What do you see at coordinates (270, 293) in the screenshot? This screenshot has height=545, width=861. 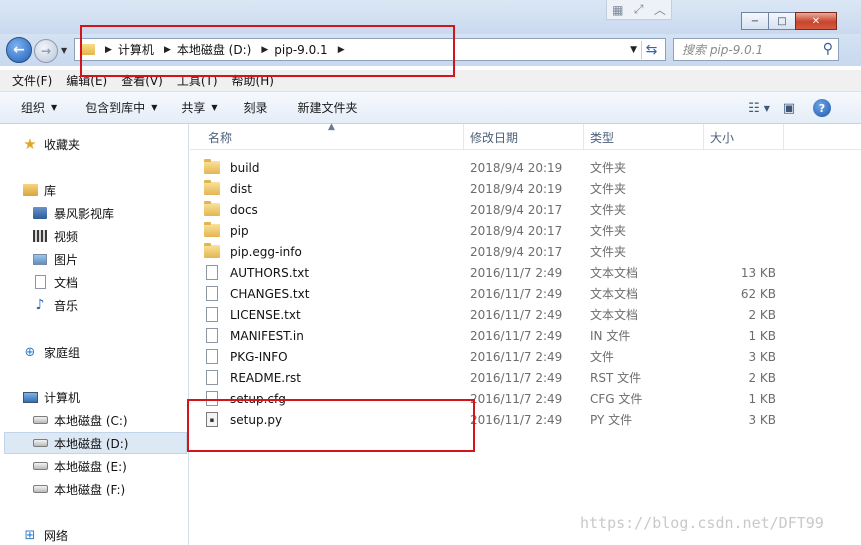 I see `file-name: CHANGES.txt` at bounding box center [270, 293].